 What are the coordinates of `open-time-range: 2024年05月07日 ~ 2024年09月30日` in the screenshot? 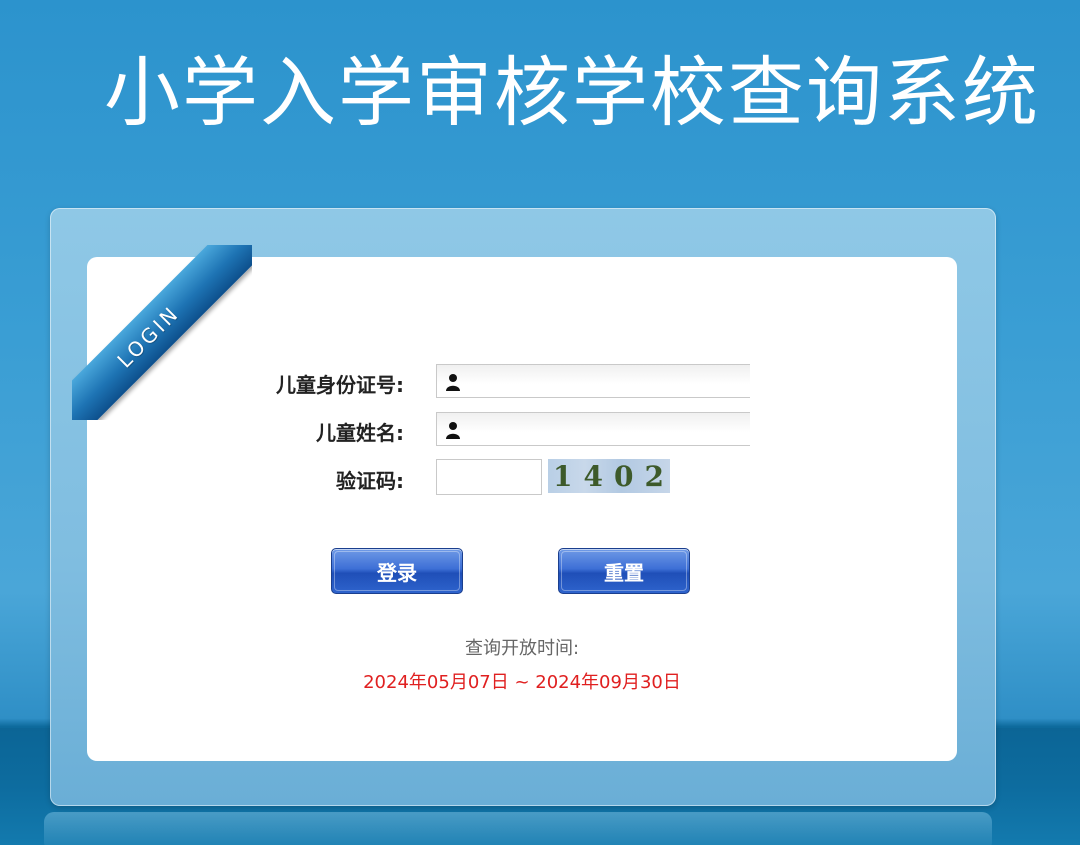 It's located at (522, 682).